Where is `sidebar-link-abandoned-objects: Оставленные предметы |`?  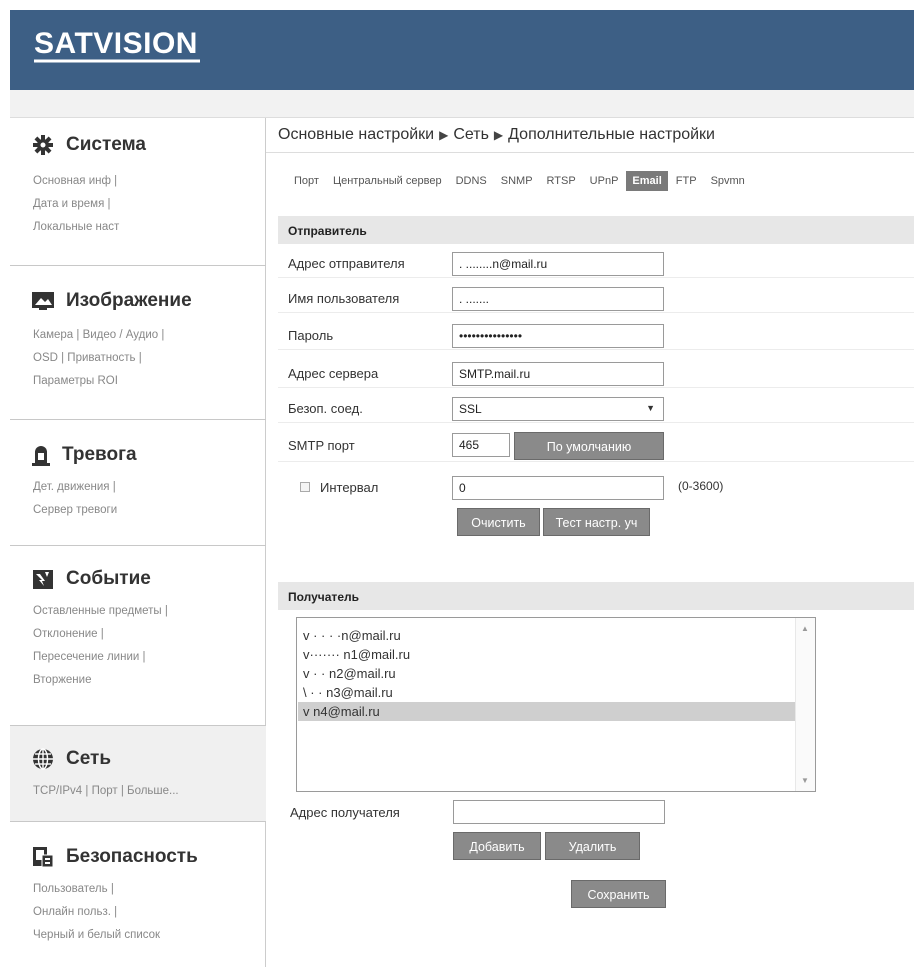
sidebar-link-abandoned-objects: Оставленные предметы | is located at coordinates (100, 611).